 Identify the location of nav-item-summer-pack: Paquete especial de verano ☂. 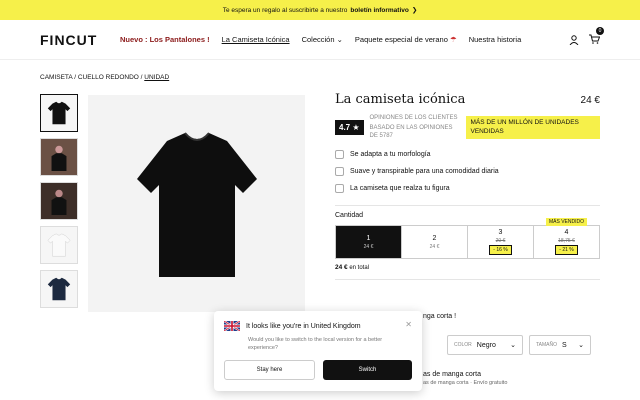
(406, 39).